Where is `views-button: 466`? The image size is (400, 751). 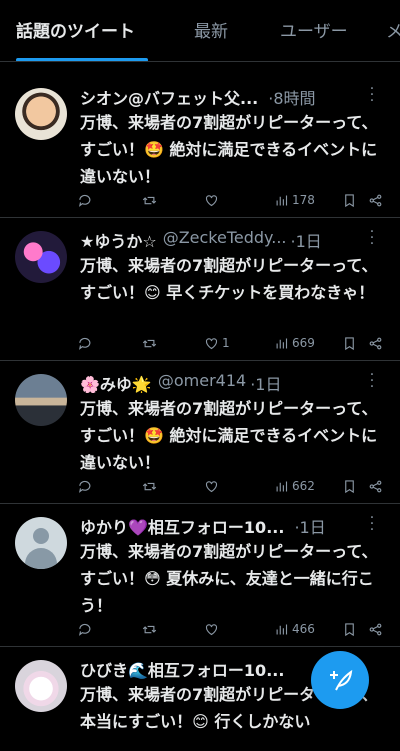
views-button: 466 is located at coordinates (294, 629).